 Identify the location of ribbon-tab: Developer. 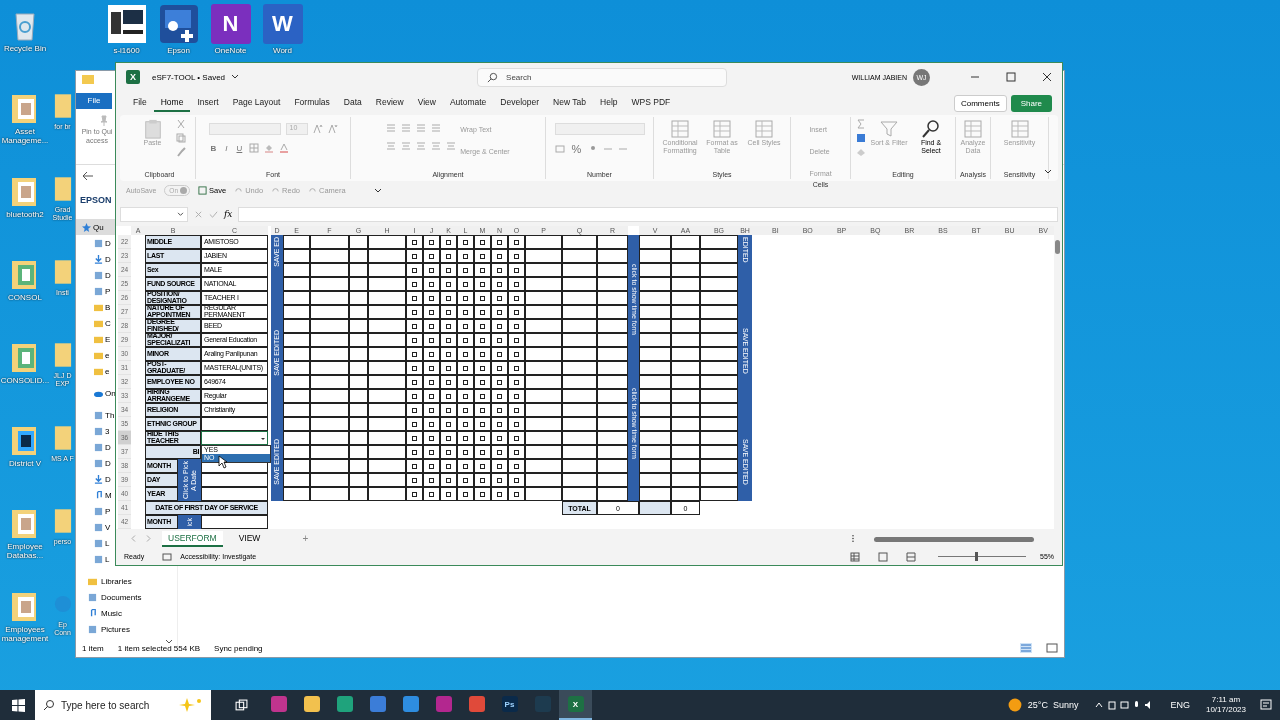
(520, 103).